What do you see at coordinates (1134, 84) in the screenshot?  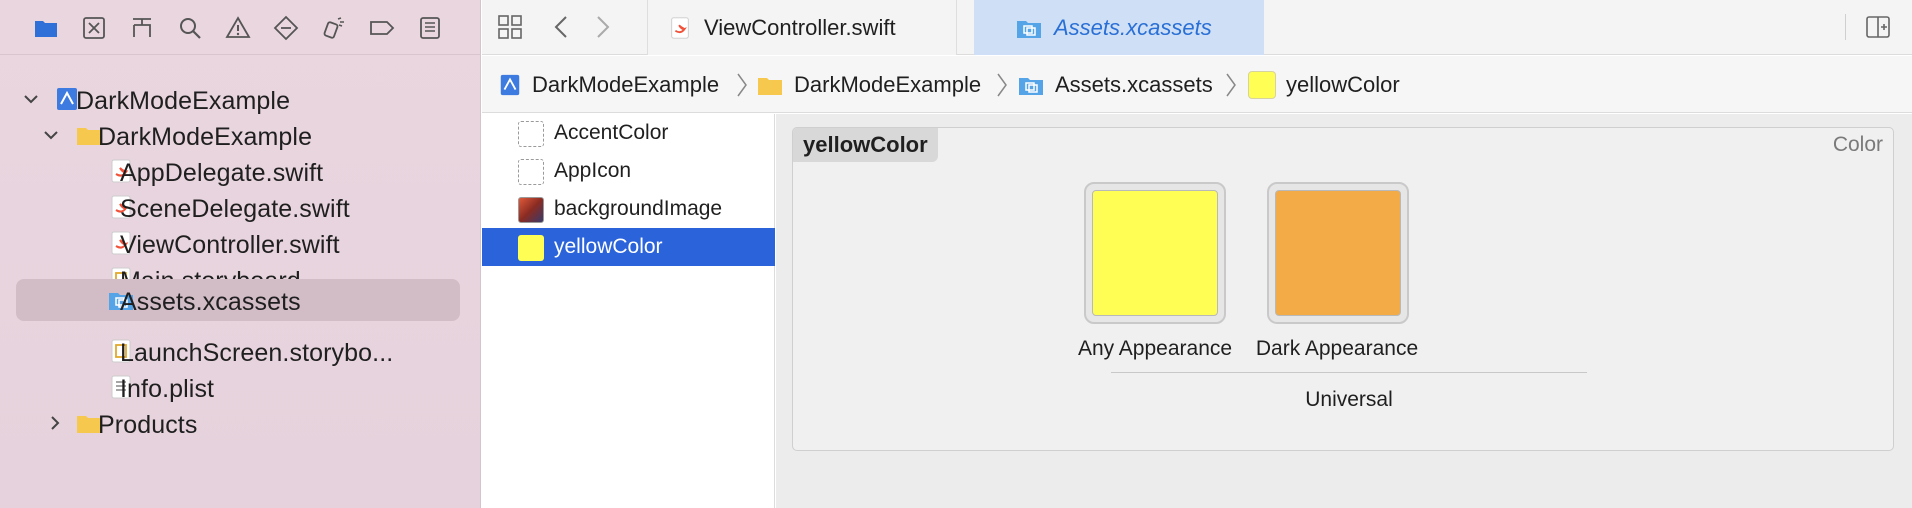 I see `breadcrumb-label: Assets.xcassets` at bounding box center [1134, 84].